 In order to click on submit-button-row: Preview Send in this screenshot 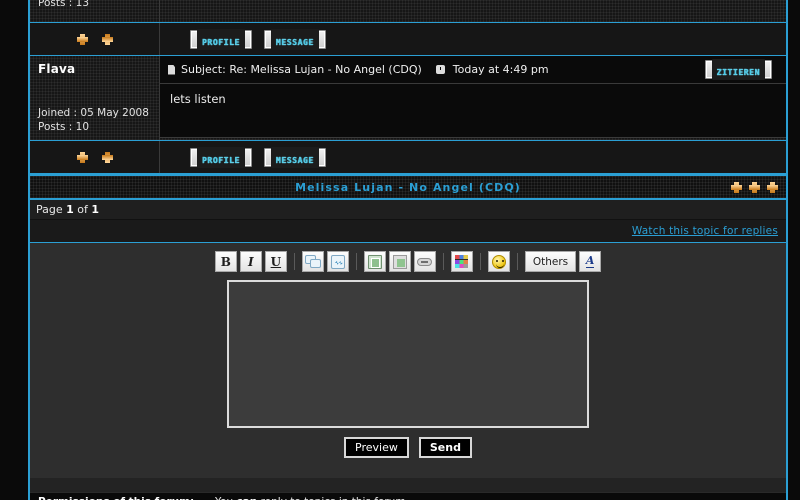, I will do `click(408, 448)`.